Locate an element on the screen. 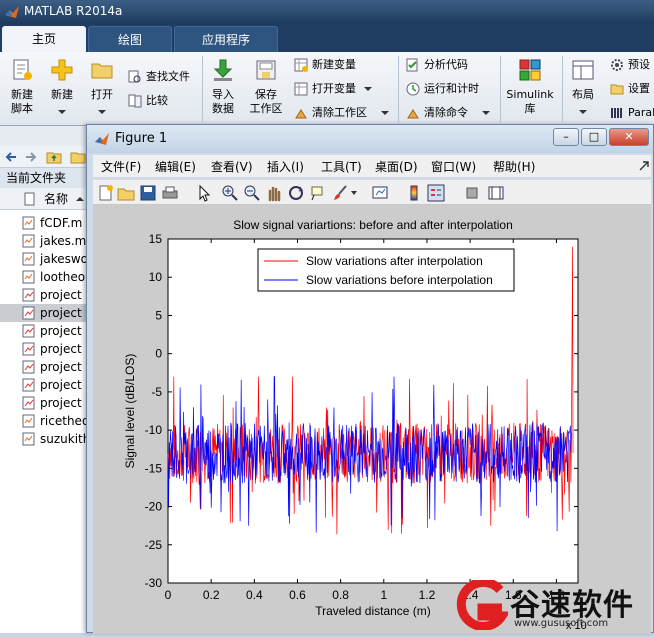 The height and width of the screenshot is (637, 654). browse-folder-icon is located at coordinates (78, 157).